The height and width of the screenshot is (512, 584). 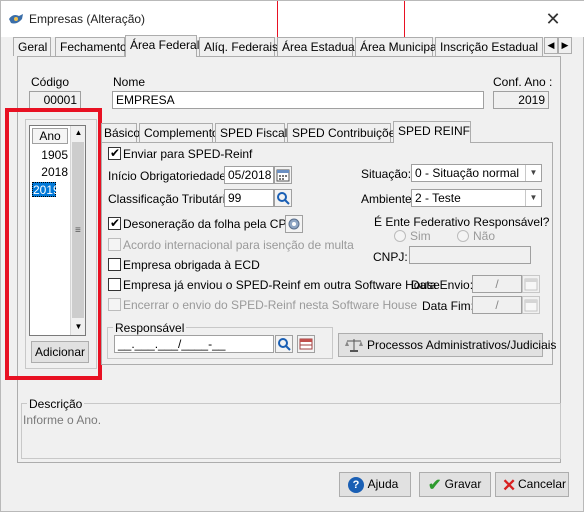 I want to click on processos-button: Processos Administrativos/Judiciais, so click(x=447, y=345).